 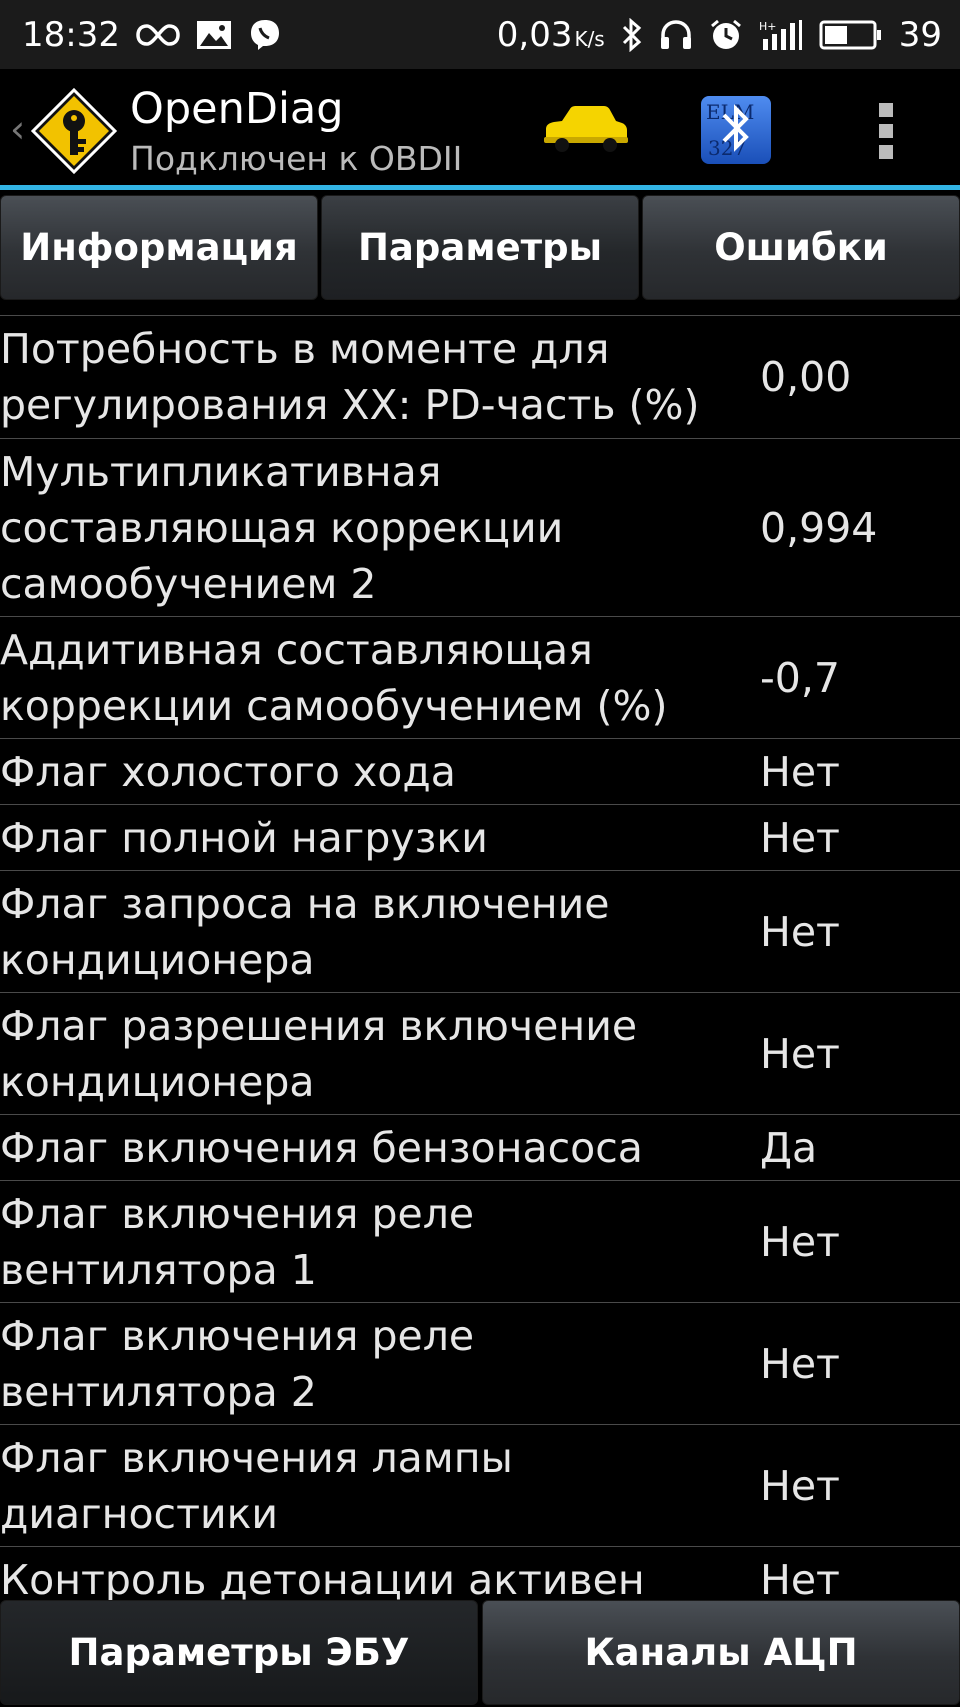 I want to click on svg-text: H+, so click(x=768, y=26).